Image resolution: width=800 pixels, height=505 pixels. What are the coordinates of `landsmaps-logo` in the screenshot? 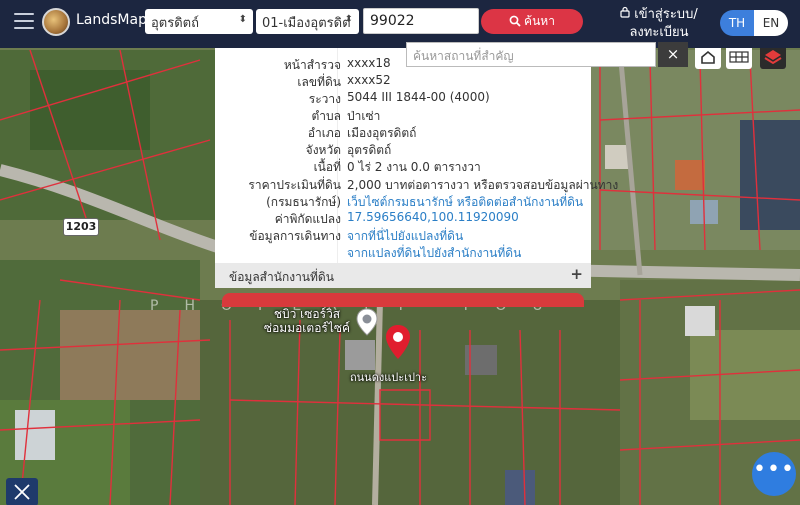 It's located at (56, 22).